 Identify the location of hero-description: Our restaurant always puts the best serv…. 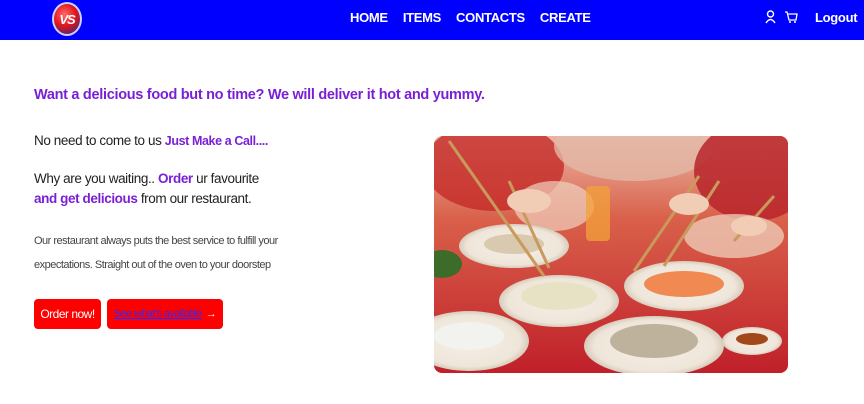
(156, 253).